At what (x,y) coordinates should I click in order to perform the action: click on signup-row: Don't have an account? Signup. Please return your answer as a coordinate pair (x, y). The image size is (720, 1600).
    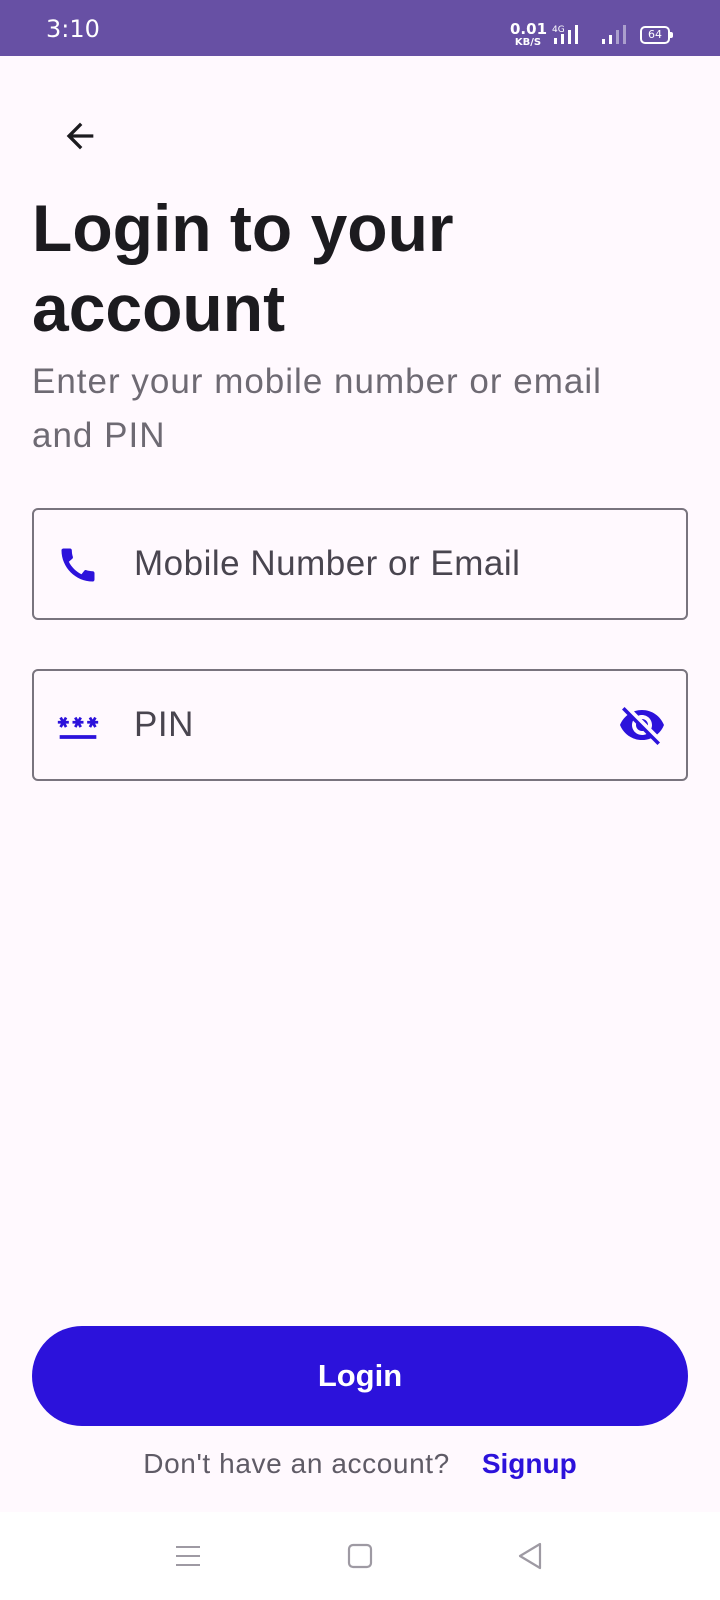
    Looking at the image, I should click on (360, 1464).